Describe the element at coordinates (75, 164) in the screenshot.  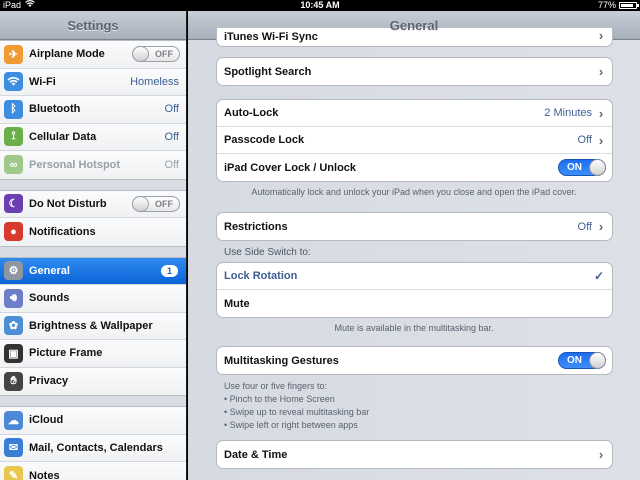
I see `sidebar-item-label: Personal Hotspot` at that location.